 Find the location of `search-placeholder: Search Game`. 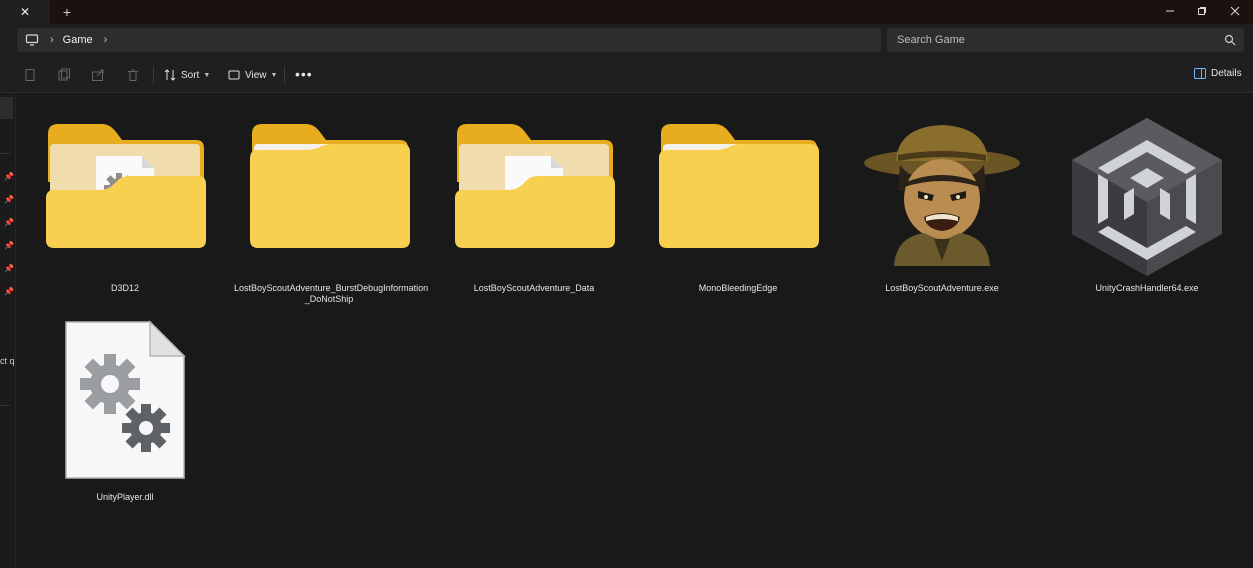

search-placeholder: Search Game is located at coordinates (1060, 40).